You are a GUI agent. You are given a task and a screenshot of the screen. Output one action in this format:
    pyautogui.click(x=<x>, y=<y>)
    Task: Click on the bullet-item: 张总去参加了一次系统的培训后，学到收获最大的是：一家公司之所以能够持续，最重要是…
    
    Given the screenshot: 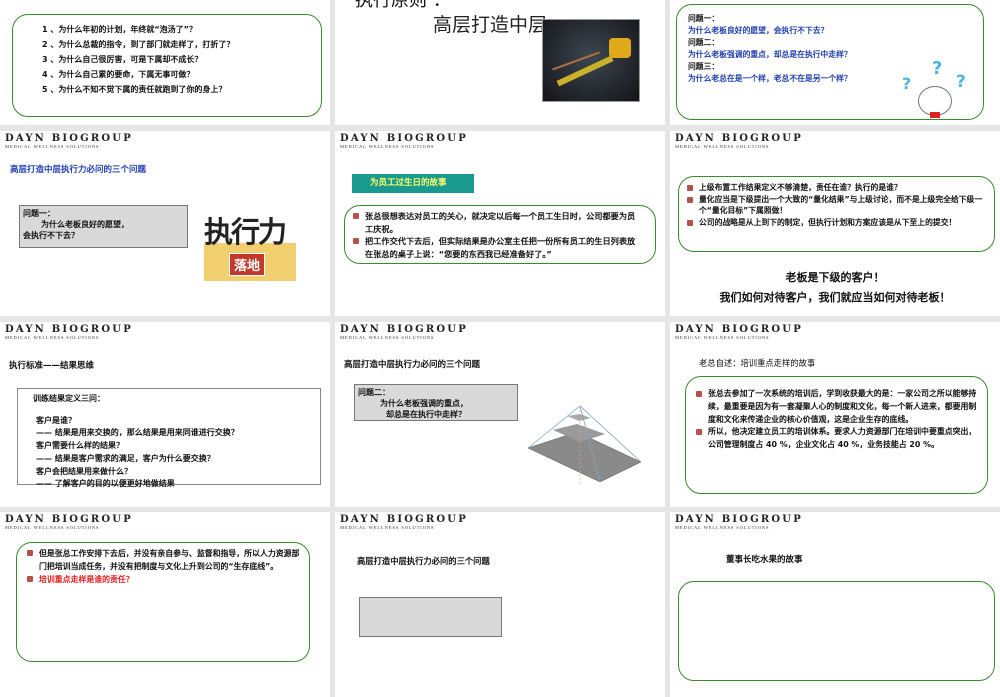 What is the action you would take?
    pyautogui.click(x=837, y=407)
    